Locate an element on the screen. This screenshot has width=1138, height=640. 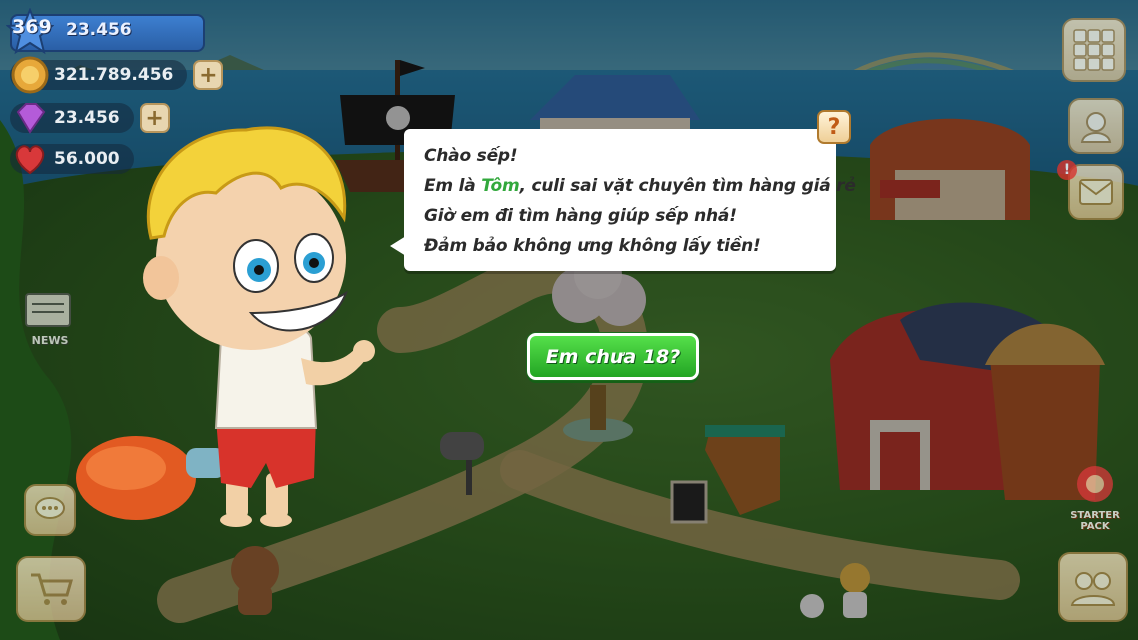
add-gold-button: + is located at coordinates (208, 75).